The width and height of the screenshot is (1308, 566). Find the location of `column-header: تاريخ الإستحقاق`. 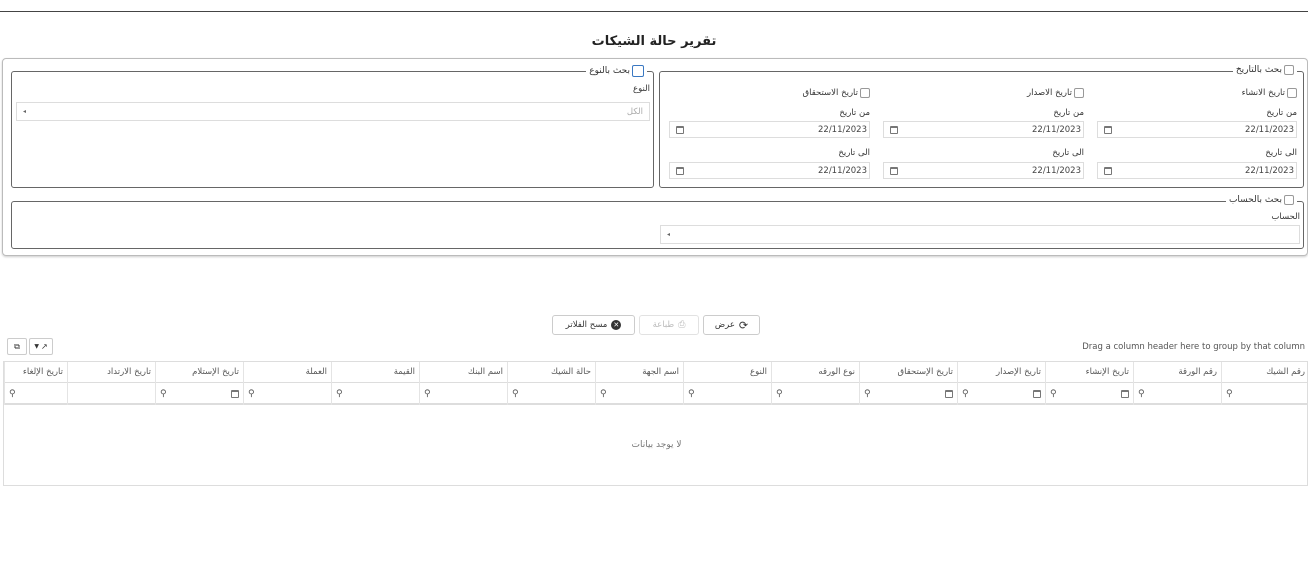

column-header: تاريخ الإستحقاق is located at coordinates (908, 372).